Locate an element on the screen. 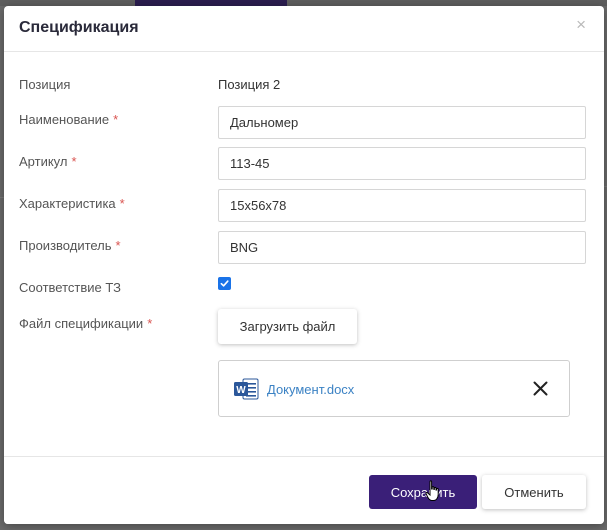 This screenshot has width=607, height=530. compliance-label: Соответствие ТЗ is located at coordinates (70, 287).